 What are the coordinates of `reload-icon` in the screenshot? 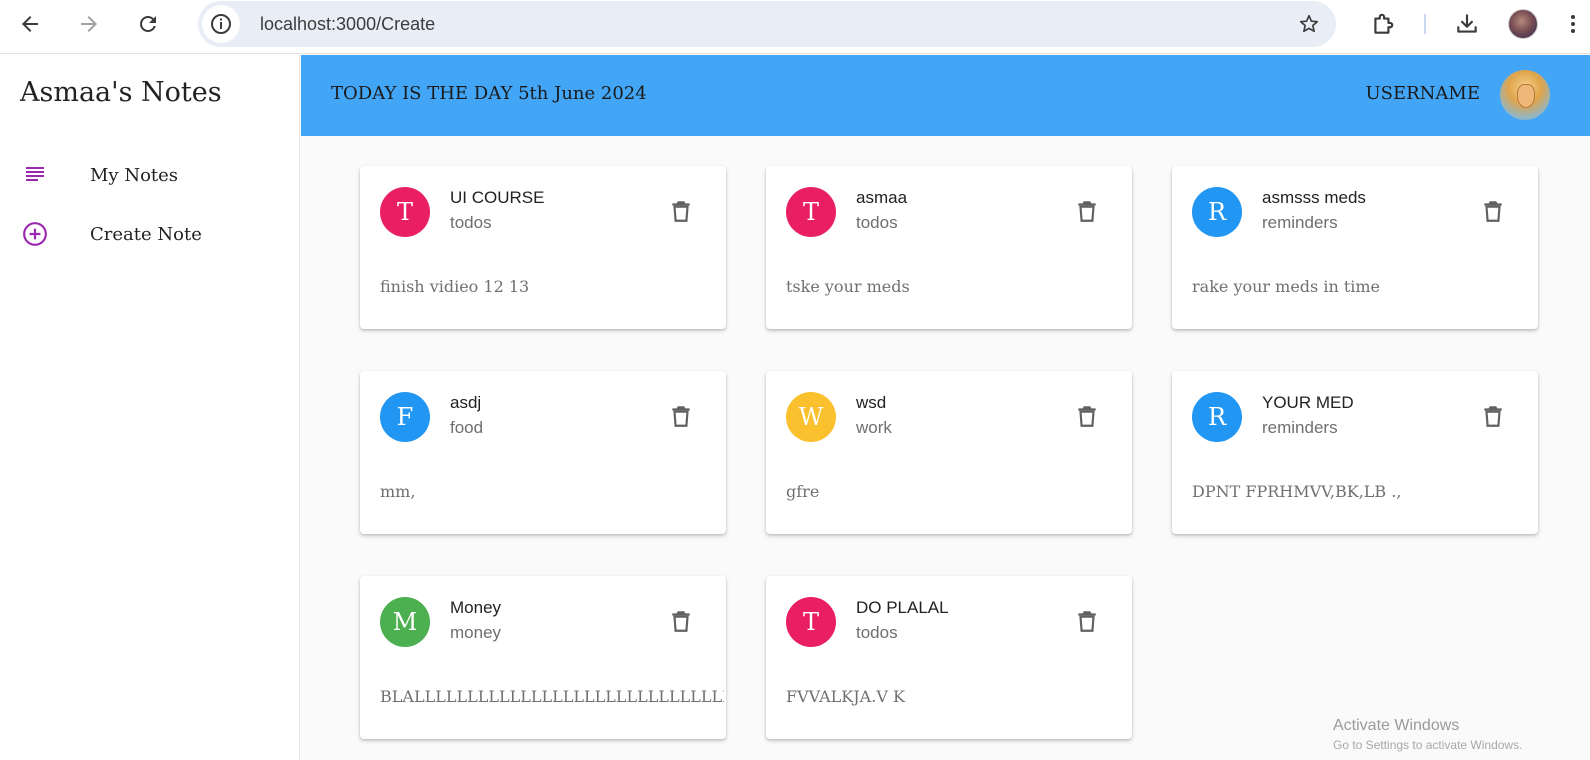 It's located at (148, 23).